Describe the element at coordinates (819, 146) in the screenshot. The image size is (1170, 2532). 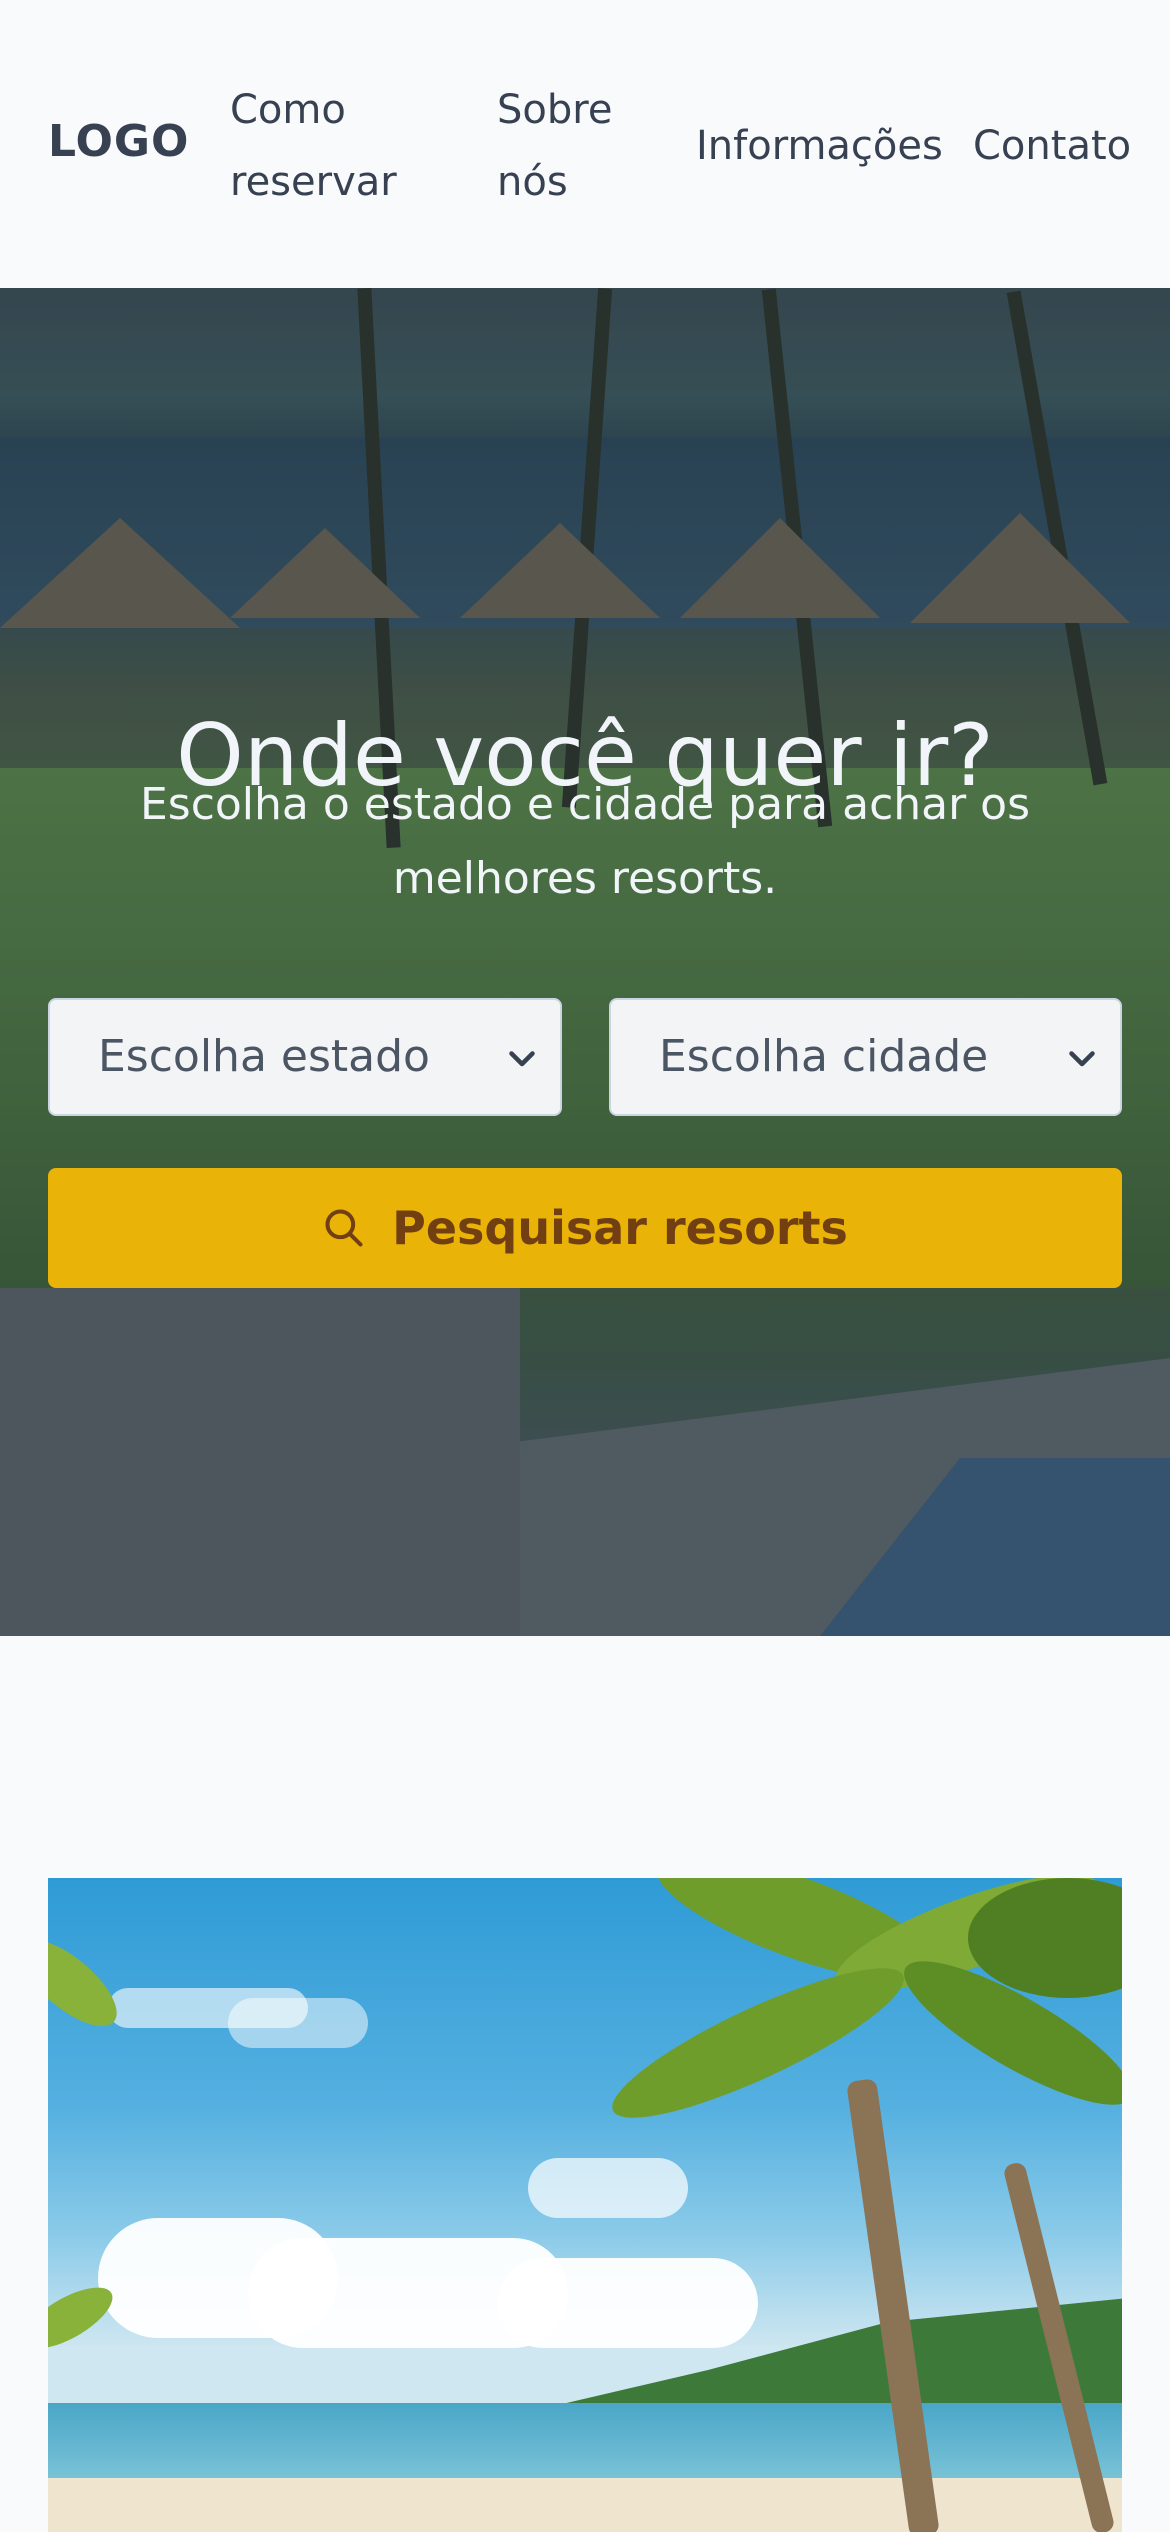
I see `nav-informacoes: Informações` at that location.